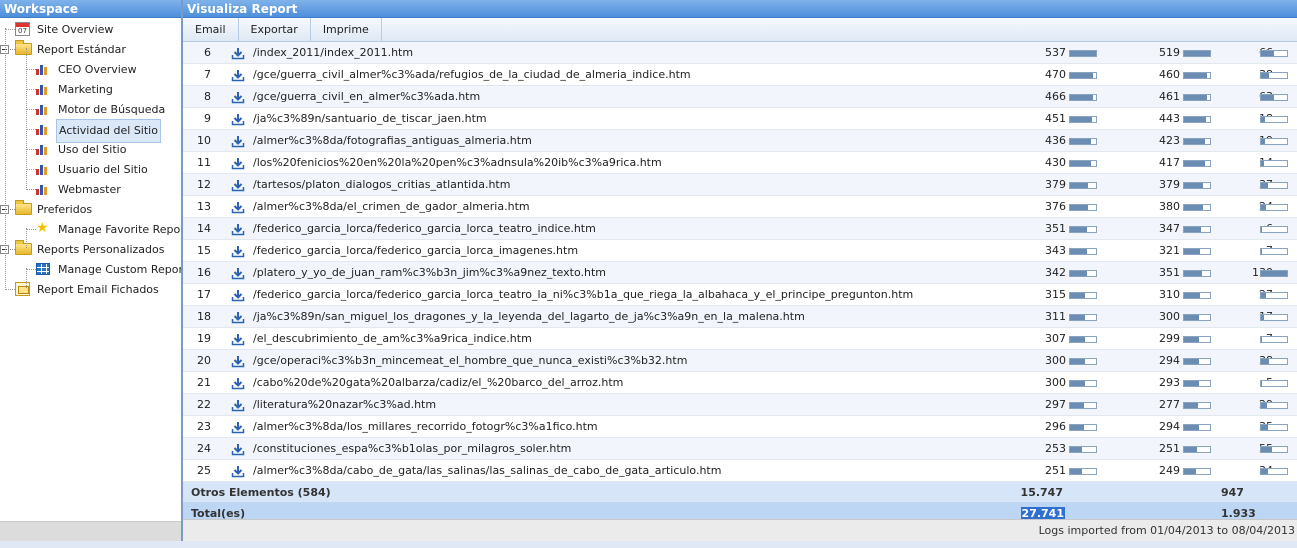  What do you see at coordinates (366, 97) in the screenshot?
I see `page-url-link: /gce/guerra_civil_en_almer%c3%ada.htm` at bounding box center [366, 97].